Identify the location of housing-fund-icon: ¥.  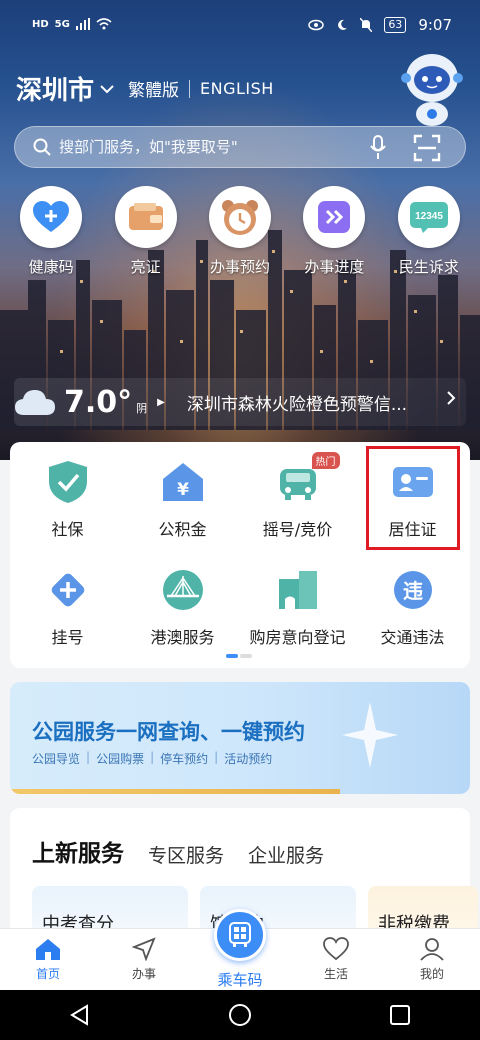
(183, 482).